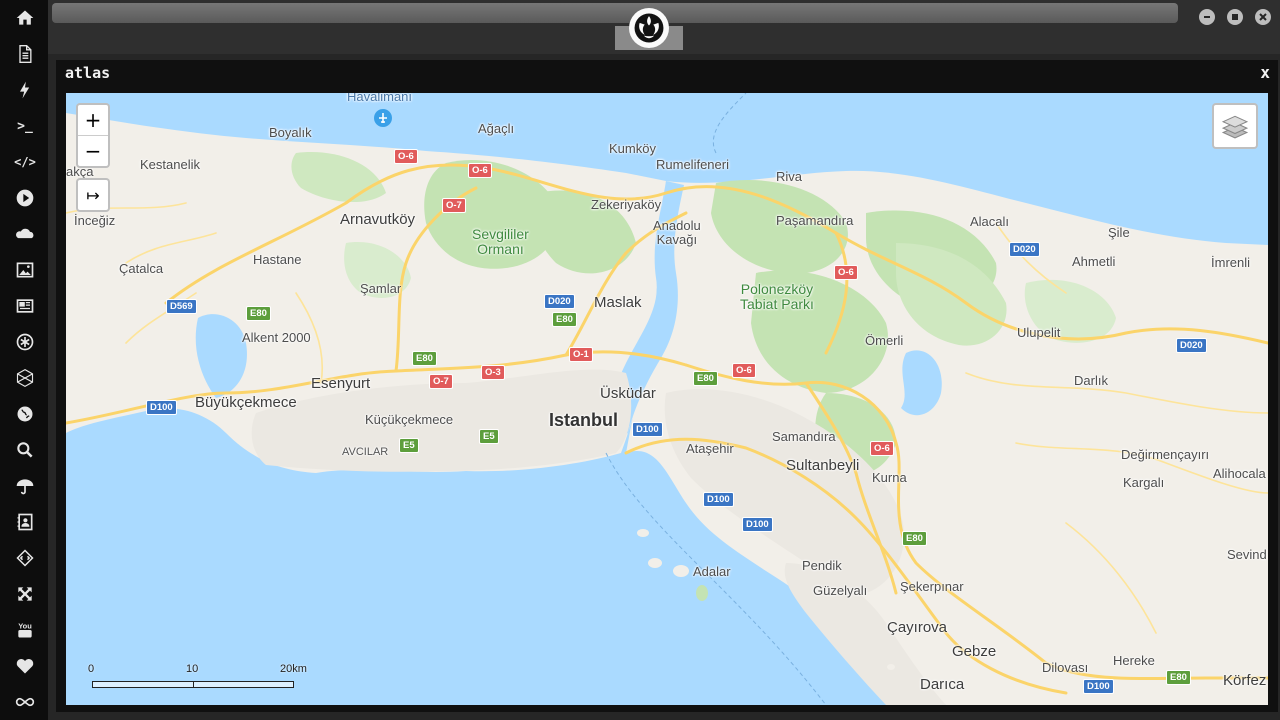 The image size is (1280, 720). I want to click on map-label-agacli: Ağaçlı, so click(496, 128).